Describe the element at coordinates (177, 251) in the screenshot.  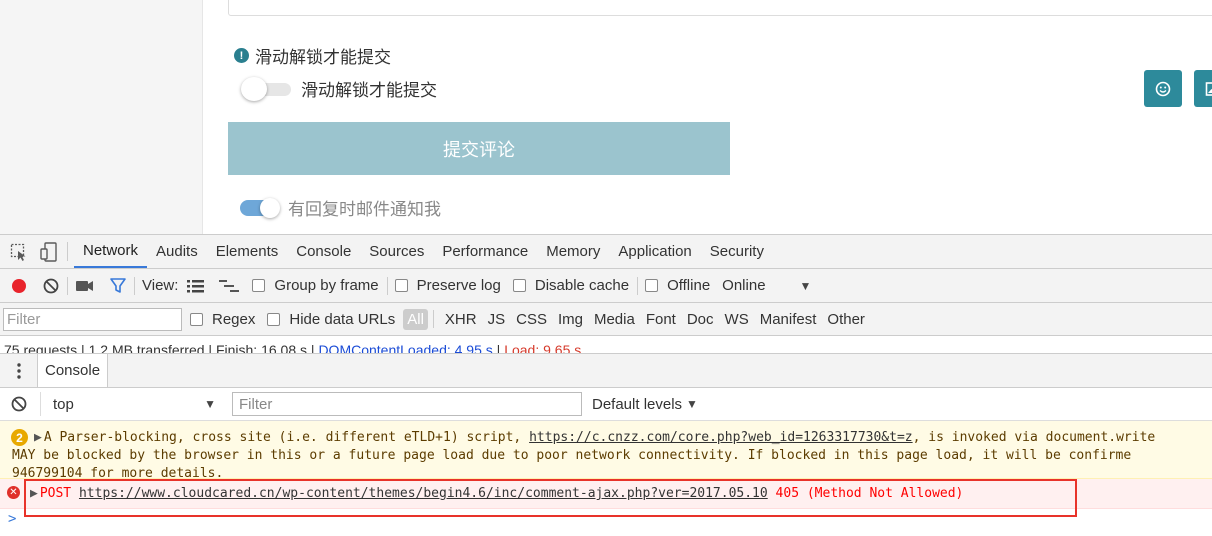
I see `tab-audits: Audits` at that location.